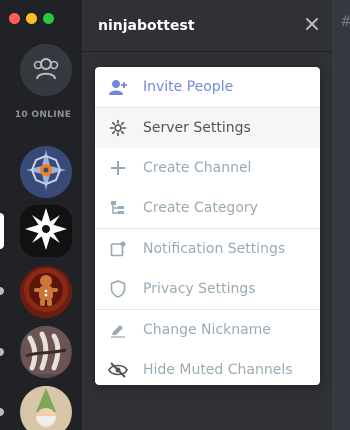 The width and height of the screenshot is (350, 430). What do you see at coordinates (200, 208) in the screenshot?
I see `menu-item-label: Create Category` at bounding box center [200, 208].